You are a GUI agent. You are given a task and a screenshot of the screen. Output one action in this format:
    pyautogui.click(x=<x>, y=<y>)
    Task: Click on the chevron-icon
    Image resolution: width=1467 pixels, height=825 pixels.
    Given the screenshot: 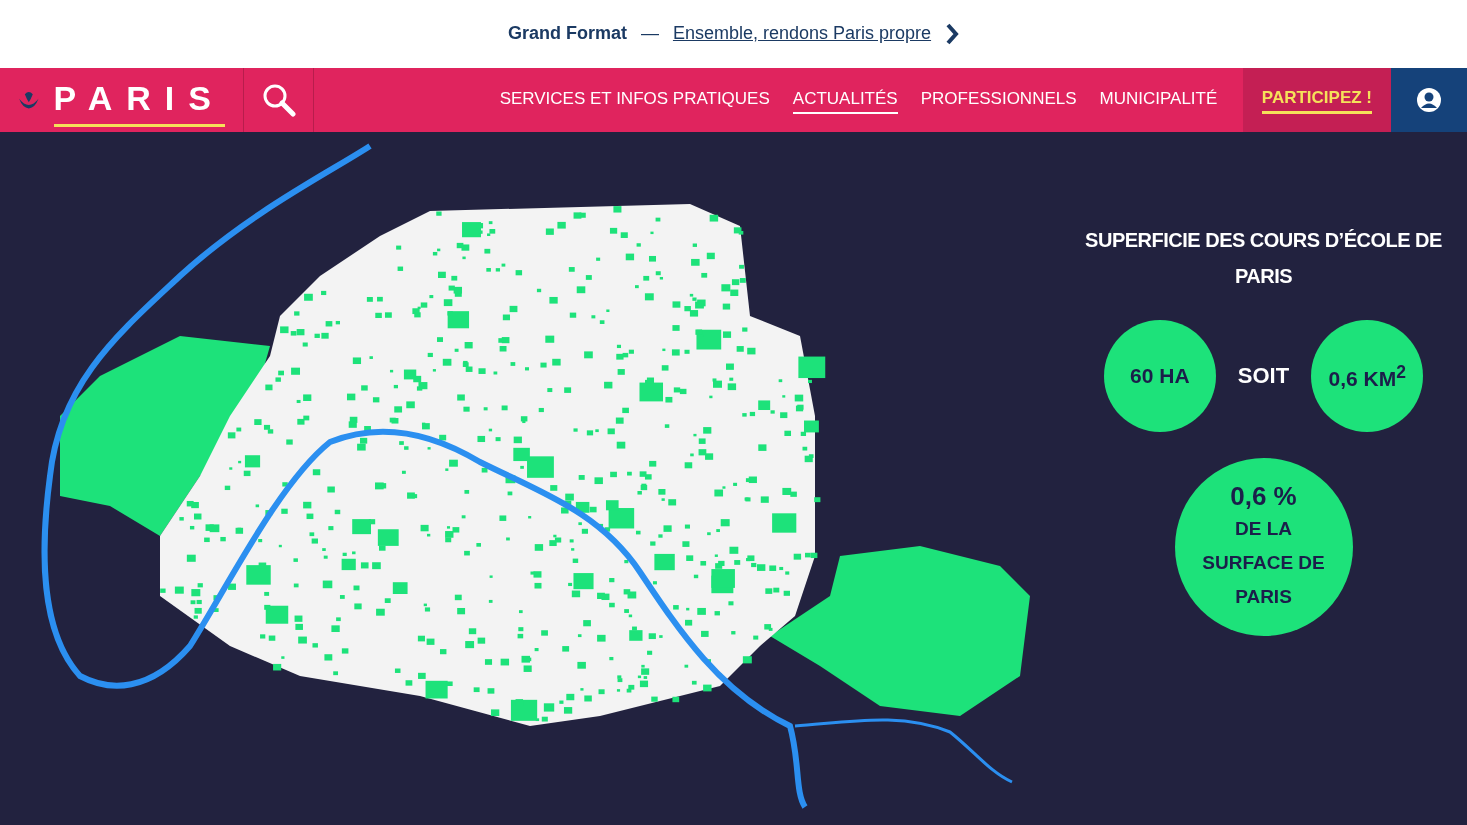 What is the action you would take?
    pyautogui.click(x=952, y=33)
    